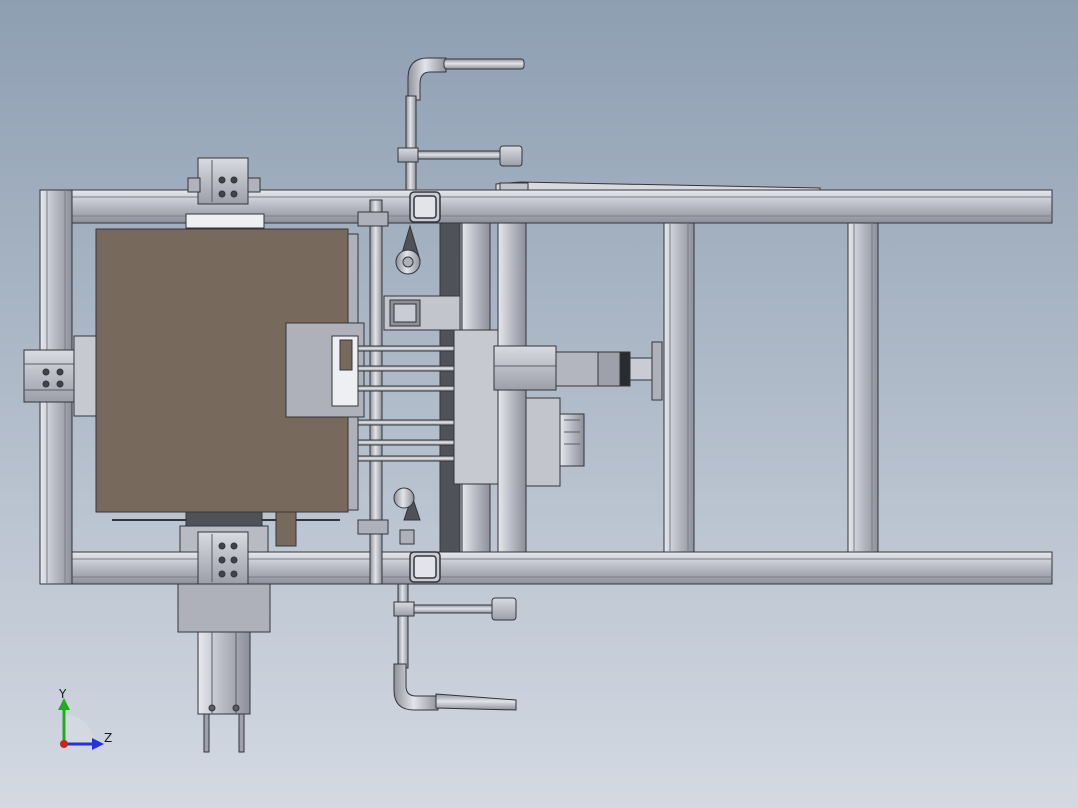  Describe the element at coordinates (484, 64) in the screenshot. I see `upper-handle-grip` at that location.